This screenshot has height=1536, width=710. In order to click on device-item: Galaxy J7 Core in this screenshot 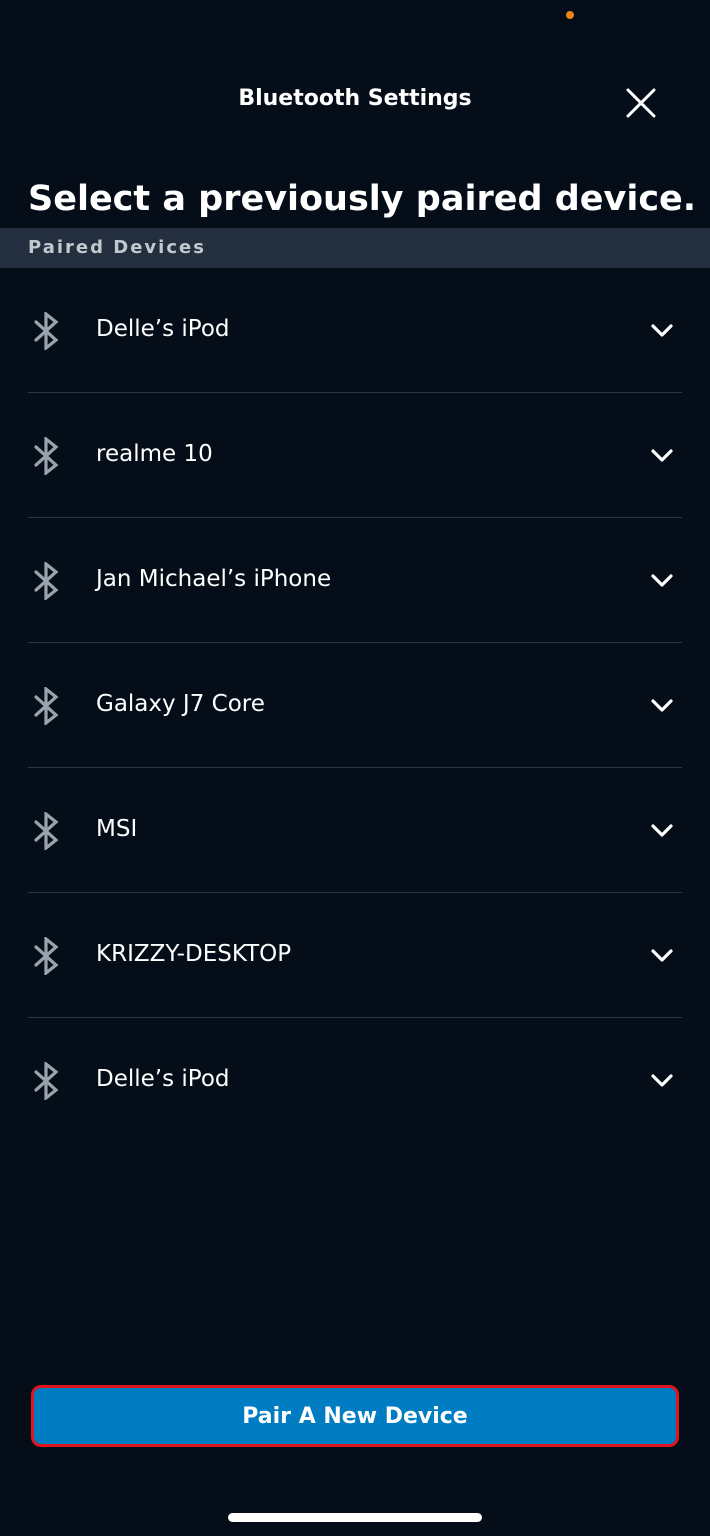, I will do `click(355, 705)`.